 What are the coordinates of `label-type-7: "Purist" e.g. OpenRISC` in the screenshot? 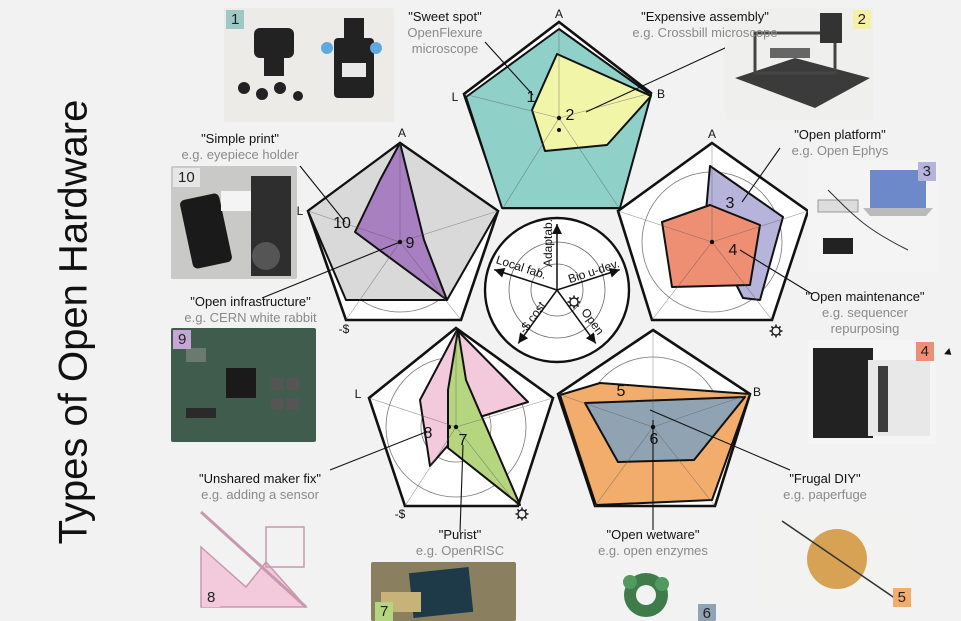 It's located at (460, 543).